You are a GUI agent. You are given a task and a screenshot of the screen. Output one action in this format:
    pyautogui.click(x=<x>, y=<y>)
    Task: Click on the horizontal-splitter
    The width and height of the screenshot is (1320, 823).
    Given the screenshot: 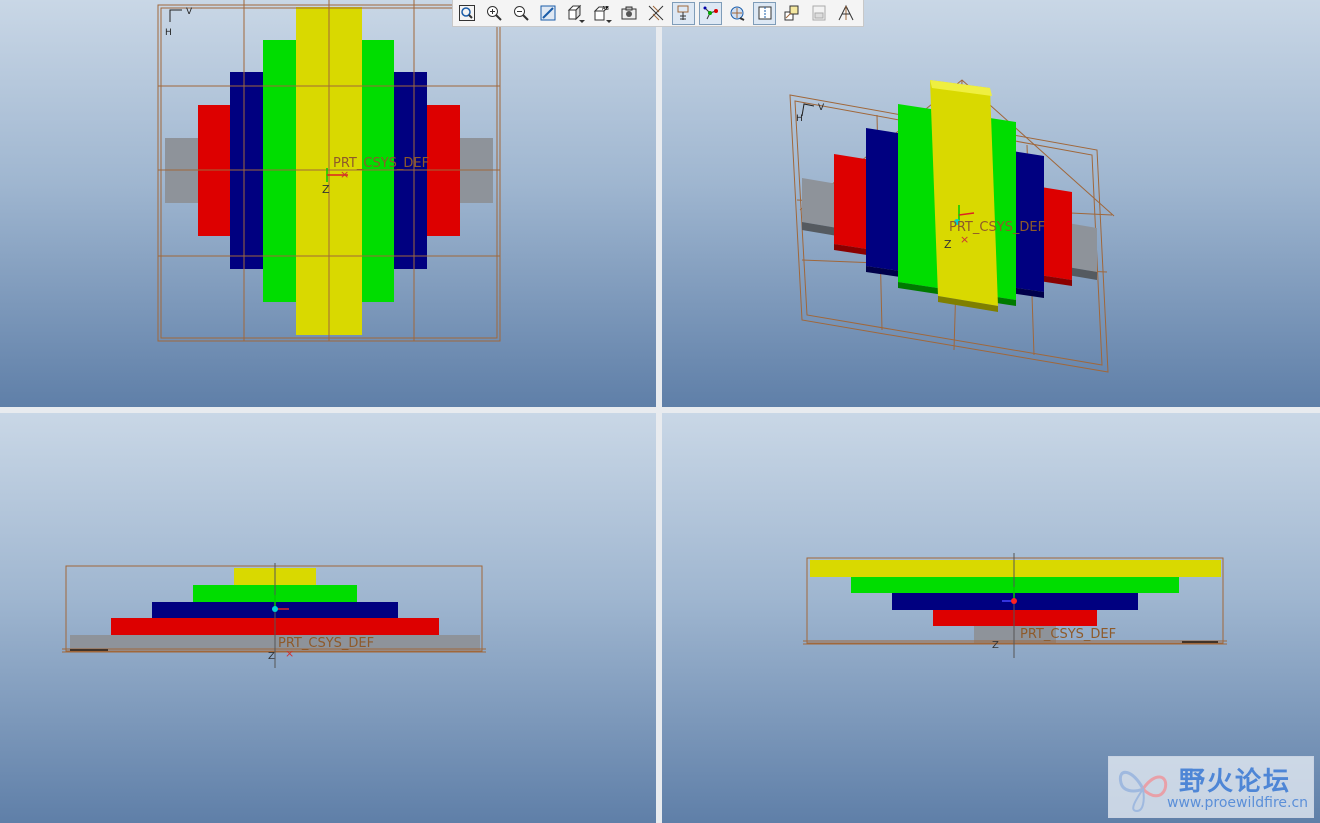 What is the action you would take?
    pyautogui.click(x=660, y=410)
    